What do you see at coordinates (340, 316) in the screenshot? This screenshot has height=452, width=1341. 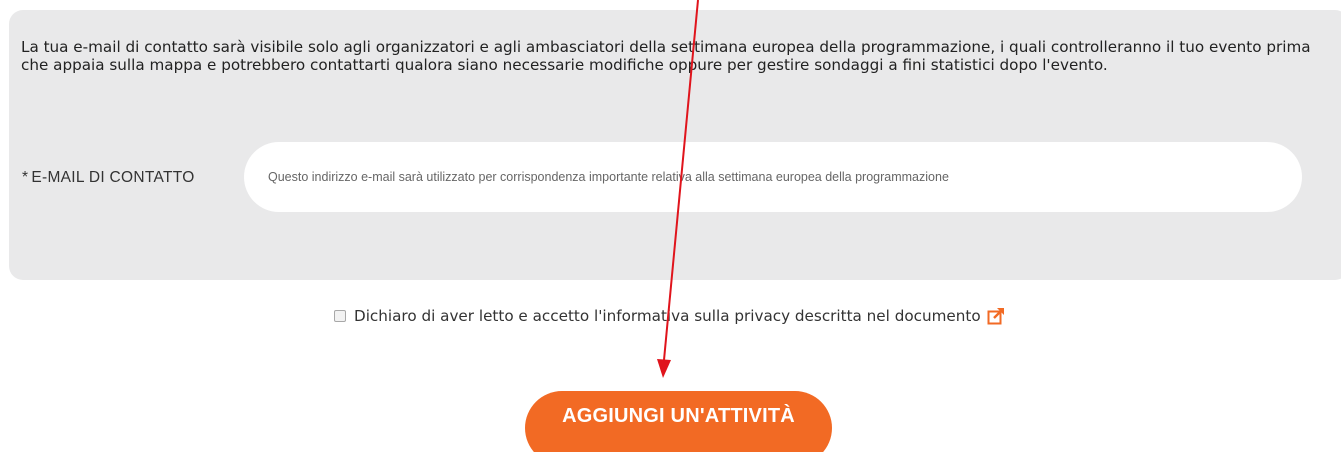 I see `privacy-checkbox` at bounding box center [340, 316].